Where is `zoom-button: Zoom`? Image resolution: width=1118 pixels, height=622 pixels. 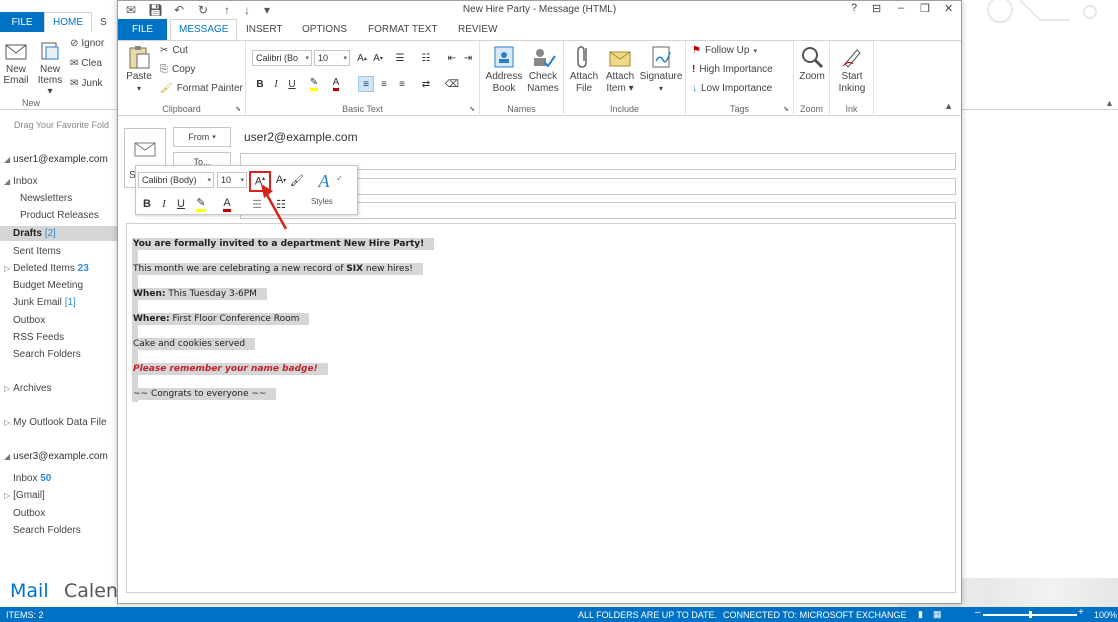
zoom-button: Zoom is located at coordinates (812, 63).